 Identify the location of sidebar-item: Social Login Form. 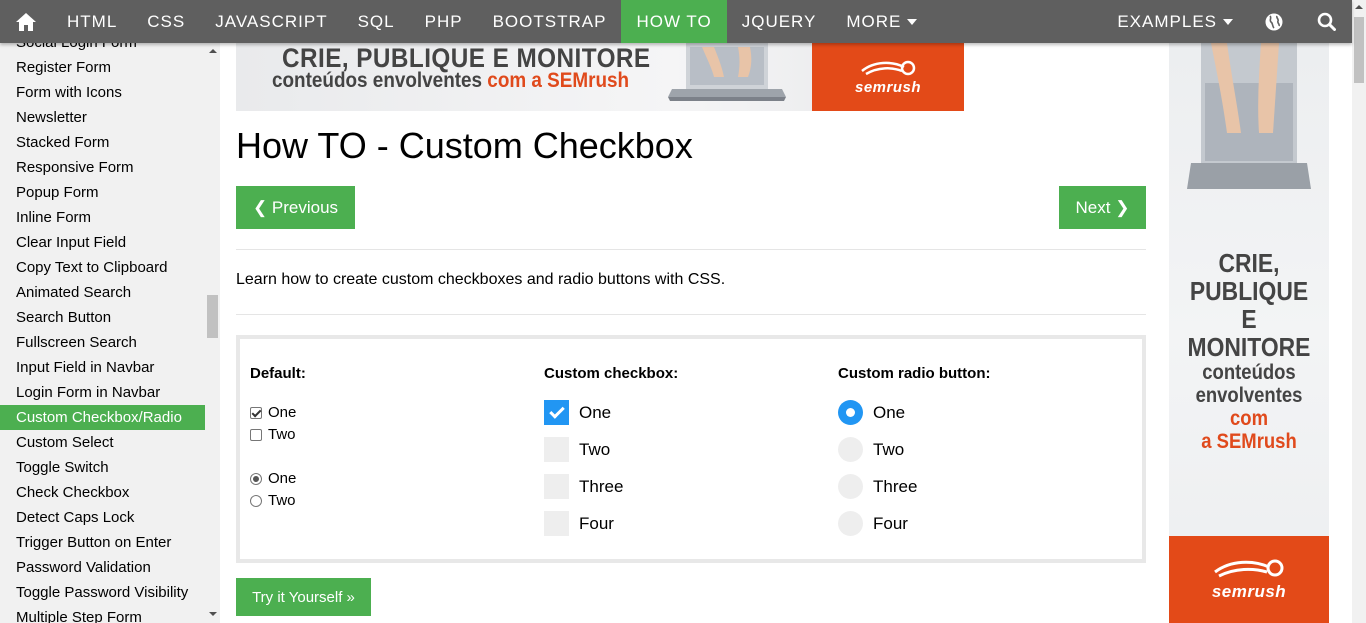
(102, 49).